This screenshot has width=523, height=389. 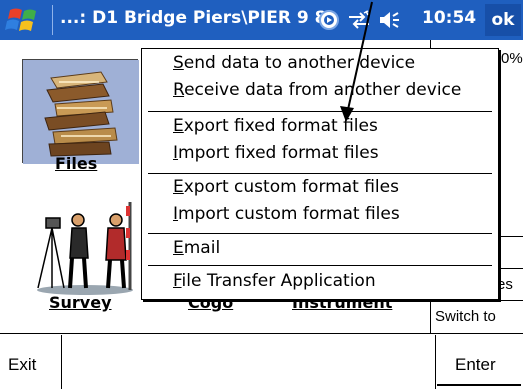 I want to click on surveyors-icon, so click(x=85, y=248).